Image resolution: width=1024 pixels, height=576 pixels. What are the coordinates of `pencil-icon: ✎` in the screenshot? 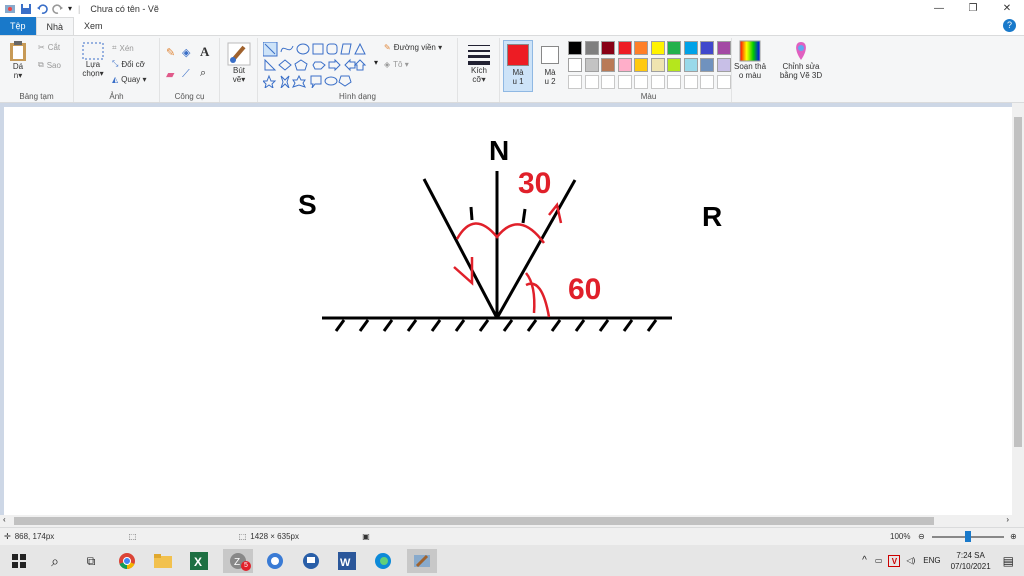 It's located at (170, 52).